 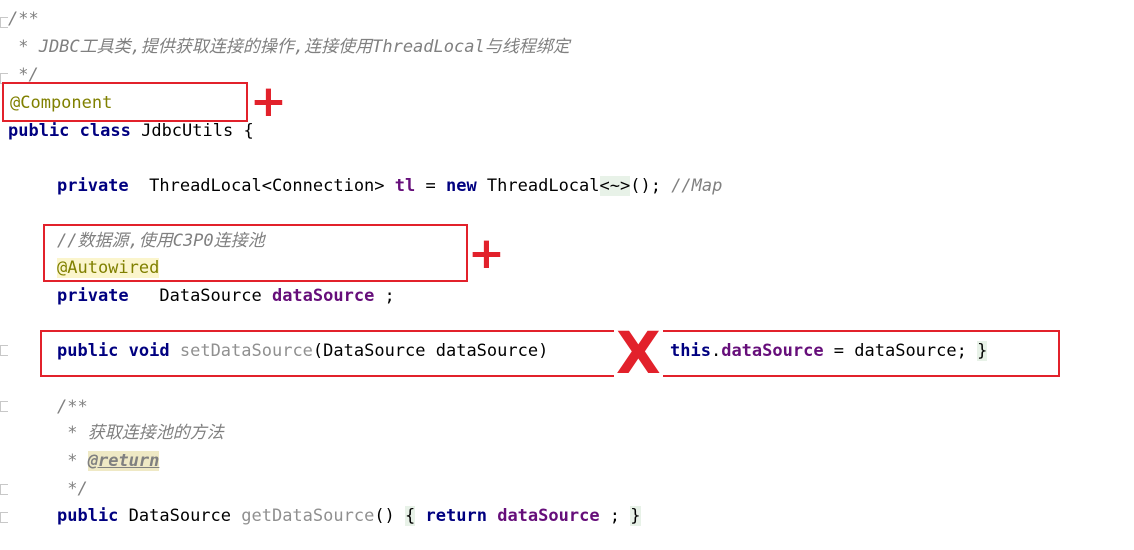 What do you see at coordinates (261, 186) in the screenshot?
I see `type-name: ThreadLocal<Connection>` at bounding box center [261, 186].